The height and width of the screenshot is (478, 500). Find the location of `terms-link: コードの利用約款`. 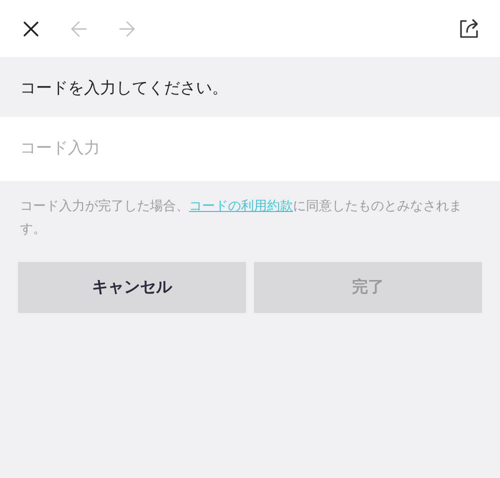

terms-link: コードの利用約款 is located at coordinates (241, 205).